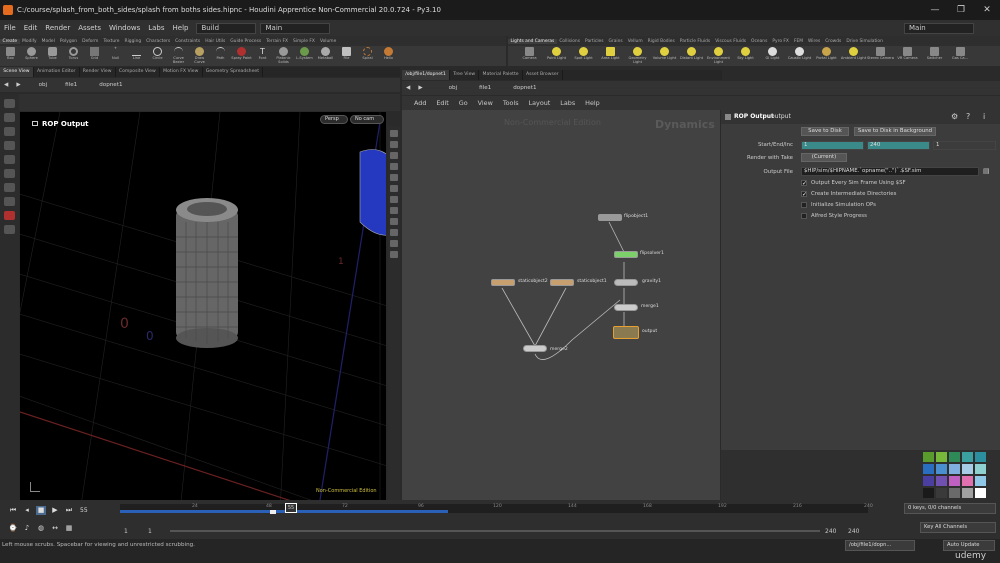 The height and width of the screenshot is (563, 1000). I want to click on jump-end-icon: ⏭, so click(69, 510).